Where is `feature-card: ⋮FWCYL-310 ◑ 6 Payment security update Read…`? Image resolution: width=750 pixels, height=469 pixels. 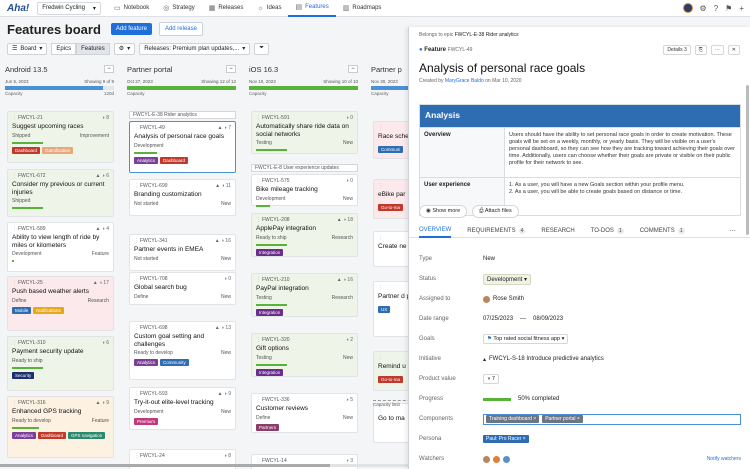
feature-card: ⋮FWCYL-310 ◑ 6 Payment security update Read… is located at coordinates (60, 363).